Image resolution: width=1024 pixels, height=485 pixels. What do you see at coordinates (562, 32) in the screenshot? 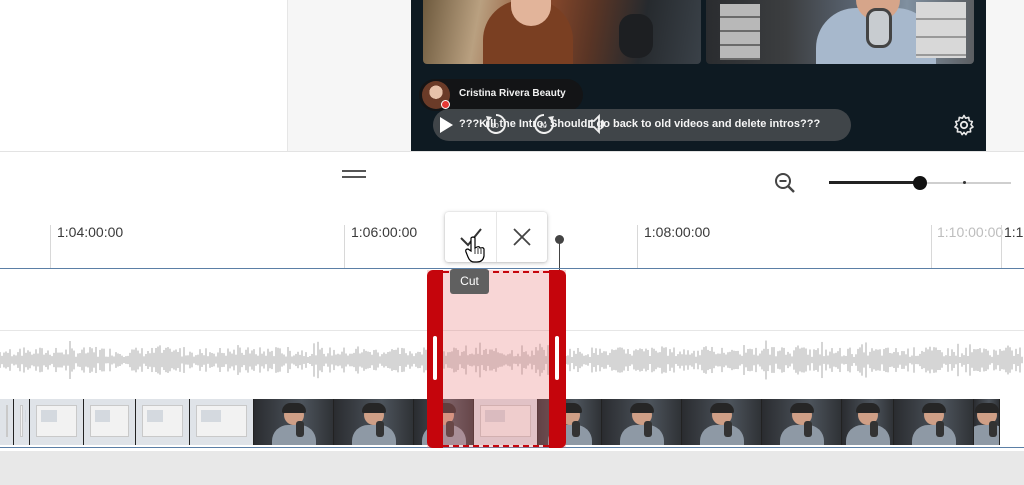
I see `video-frame-left` at bounding box center [562, 32].